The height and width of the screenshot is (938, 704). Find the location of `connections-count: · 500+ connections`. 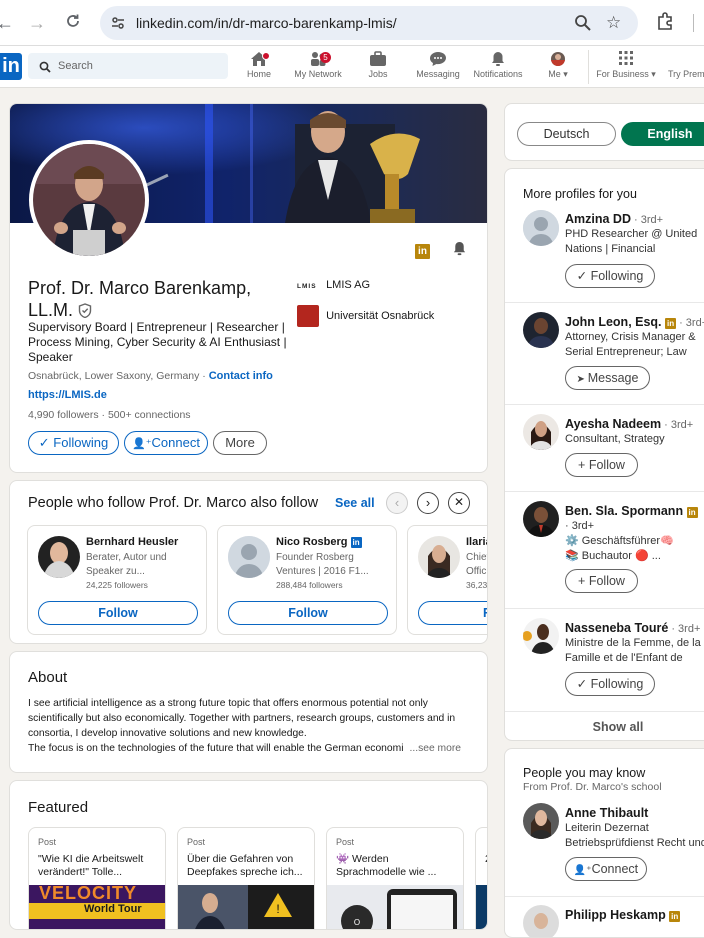

connections-count: · 500+ connections is located at coordinates (145, 415).